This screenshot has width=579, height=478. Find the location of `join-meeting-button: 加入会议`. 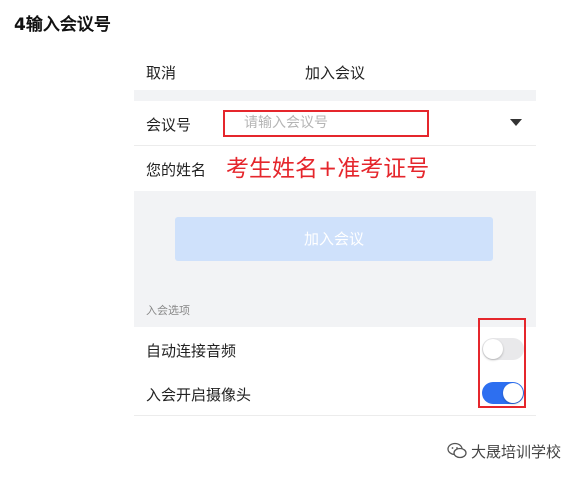

join-meeting-button: 加入会议 is located at coordinates (334, 239).